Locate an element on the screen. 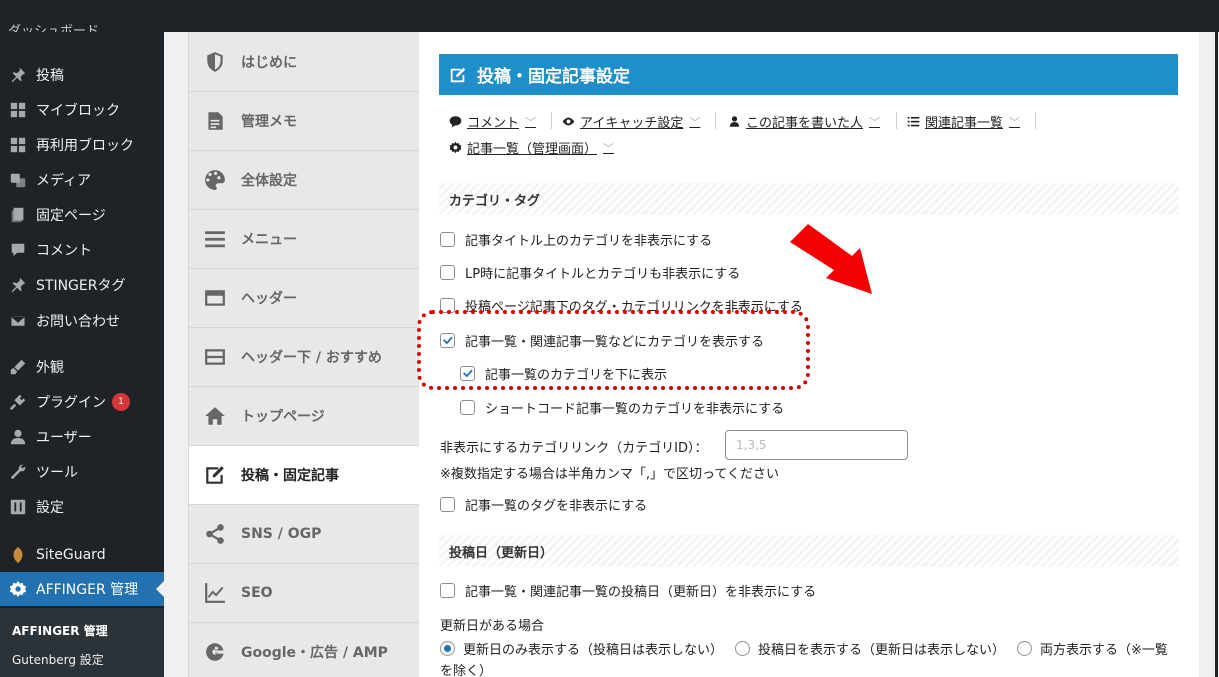  radio-label: 更新日のみ表示する（投稿日は表示しない） is located at coordinates (593, 650).